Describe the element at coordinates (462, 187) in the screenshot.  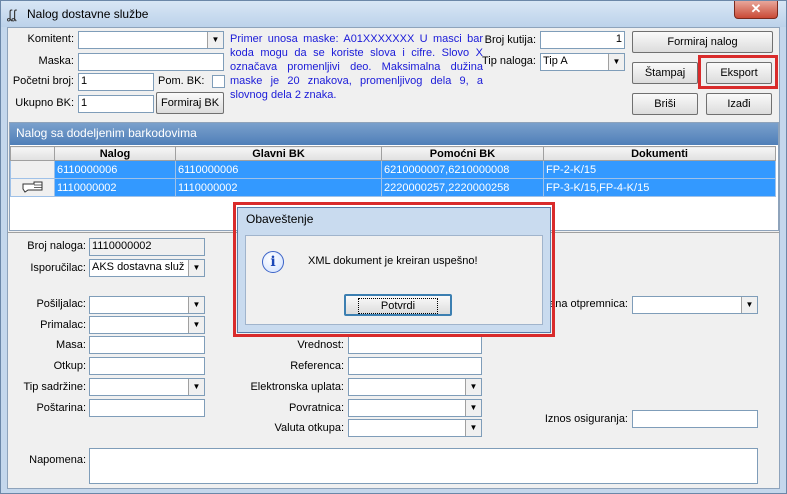
I see `cell-pomocni-bk: 2220000257,2220000258` at that location.